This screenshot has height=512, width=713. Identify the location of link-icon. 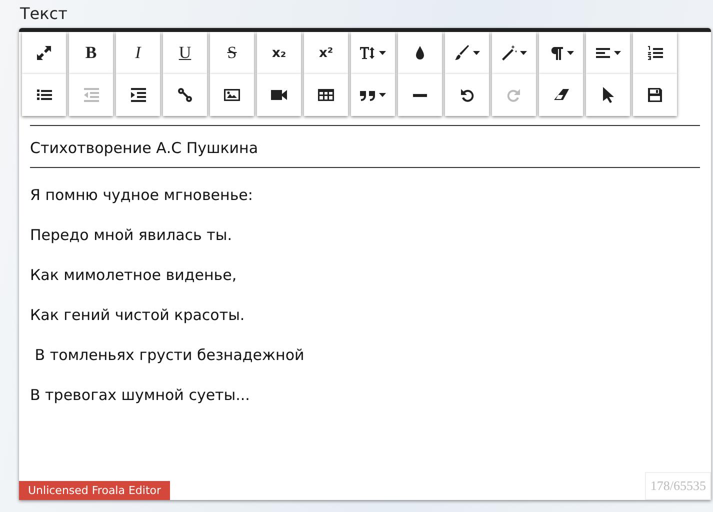
(185, 95).